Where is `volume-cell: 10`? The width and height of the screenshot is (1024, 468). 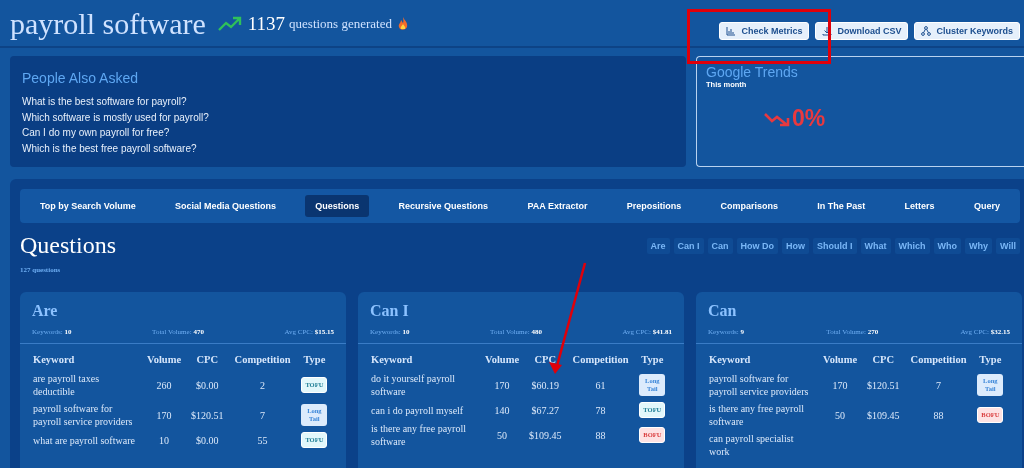
volume-cell: 10 is located at coordinates (164, 440).